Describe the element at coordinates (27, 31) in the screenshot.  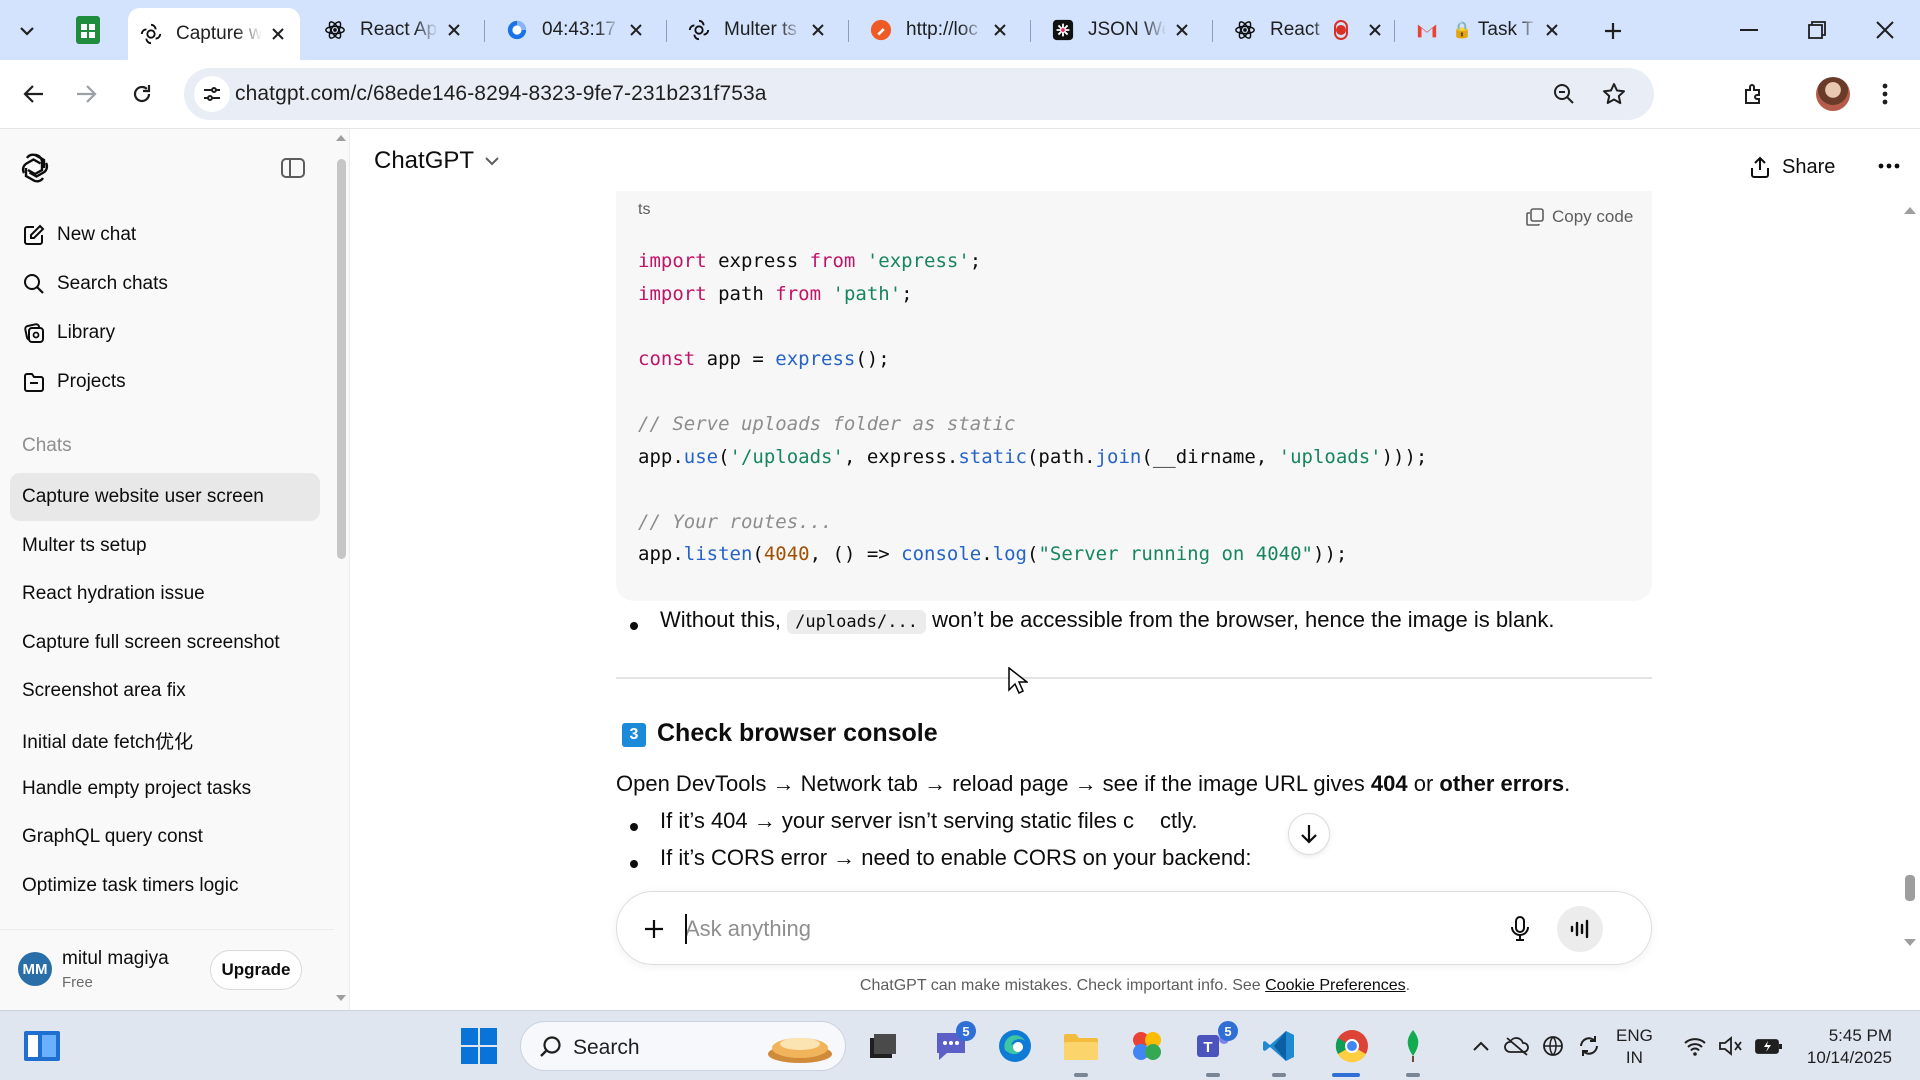
I see `tab-search-chevron-icon` at that location.